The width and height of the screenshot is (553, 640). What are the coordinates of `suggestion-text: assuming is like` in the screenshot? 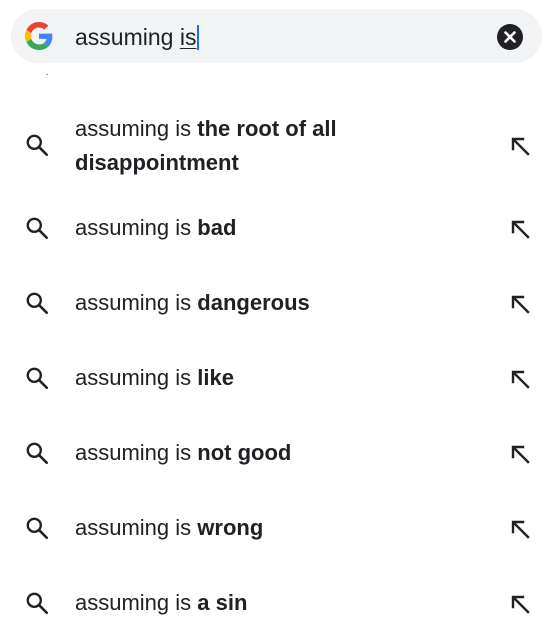 It's located at (275, 378).